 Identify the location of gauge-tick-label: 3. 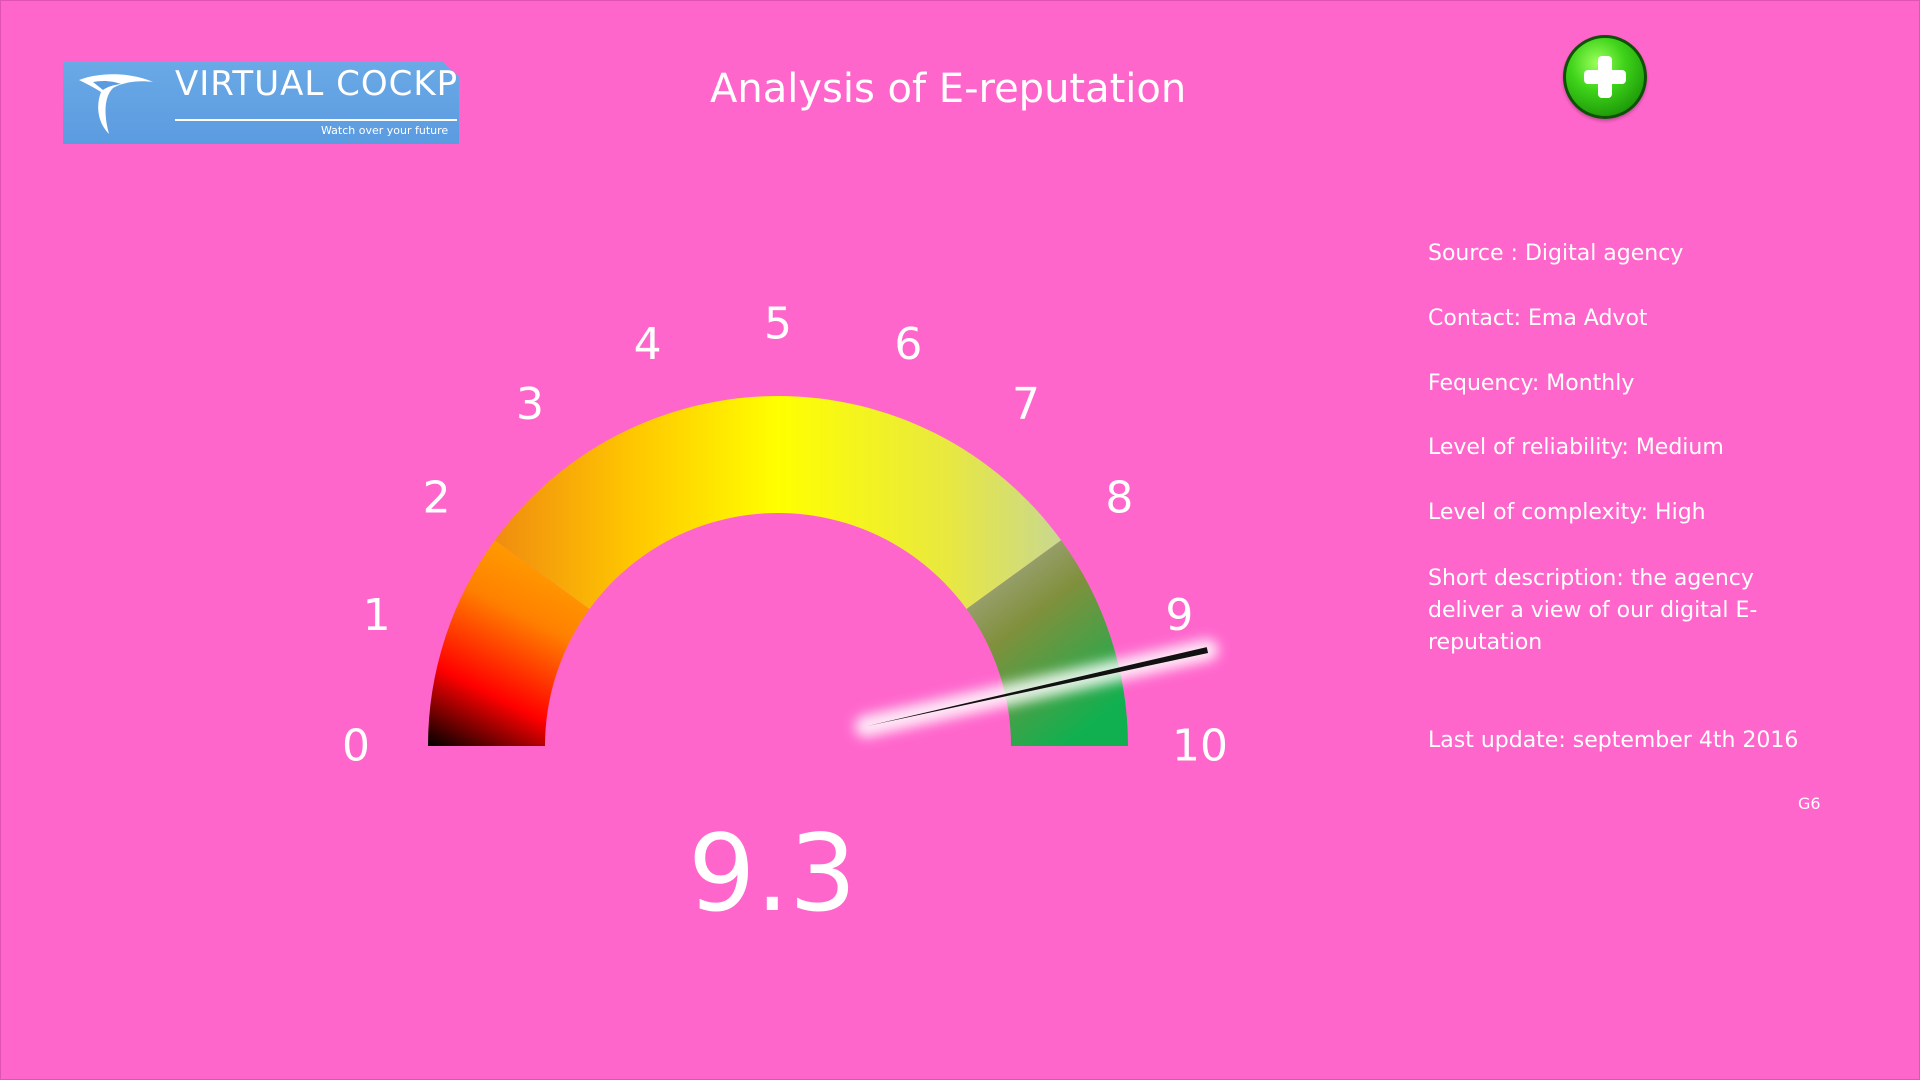
(530, 404).